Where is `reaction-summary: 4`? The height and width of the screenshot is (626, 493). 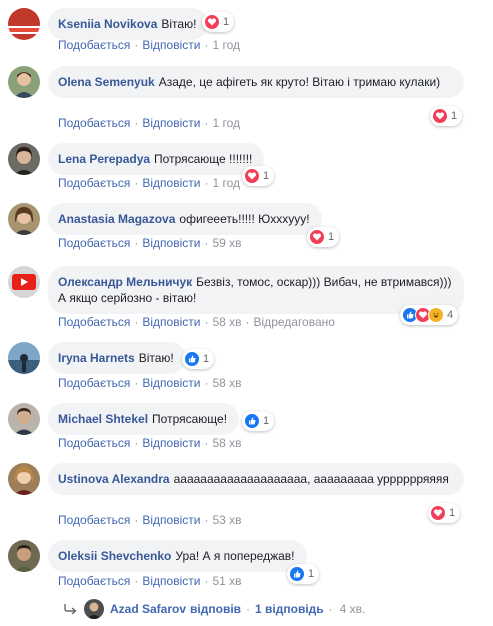 reaction-summary: 4 is located at coordinates (429, 315).